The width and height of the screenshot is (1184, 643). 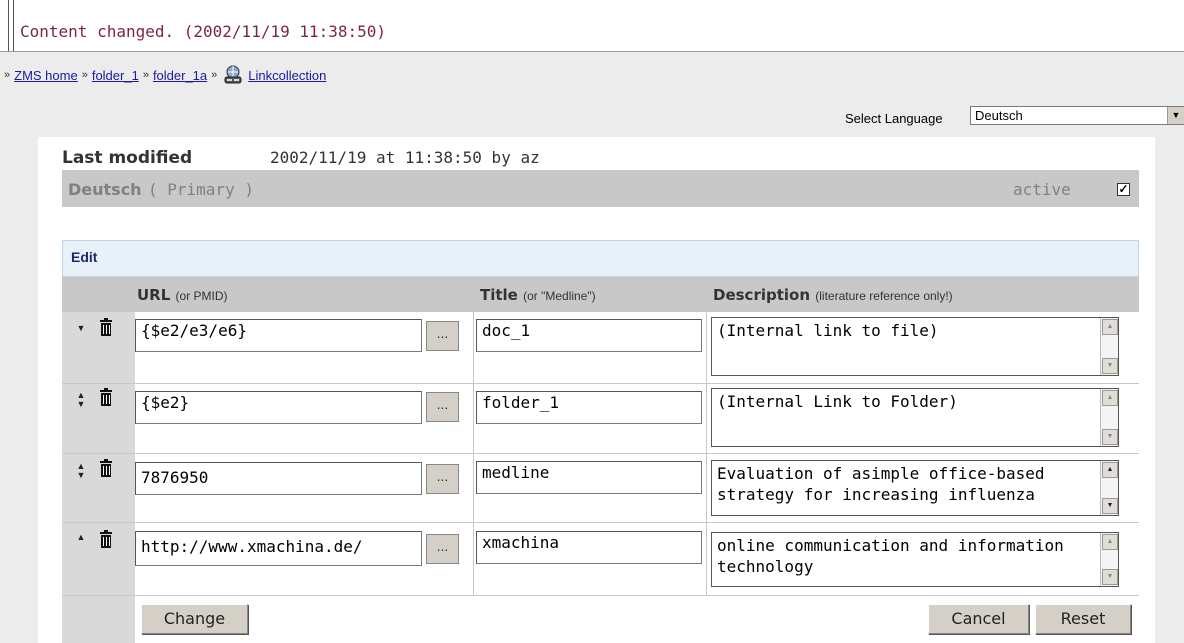 What do you see at coordinates (81, 543) in the screenshot?
I see `move-up-icon: ▲` at bounding box center [81, 543].